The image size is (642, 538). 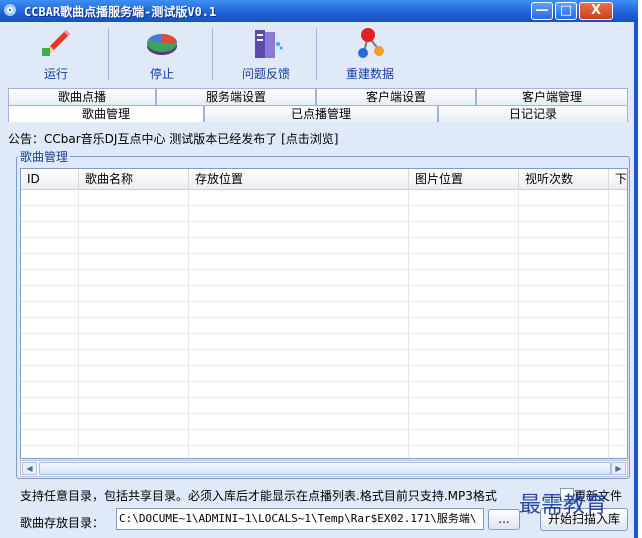 What do you see at coordinates (44, 156) in the screenshot?
I see `group-label: 歌曲管理` at bounding box center [44, 156].